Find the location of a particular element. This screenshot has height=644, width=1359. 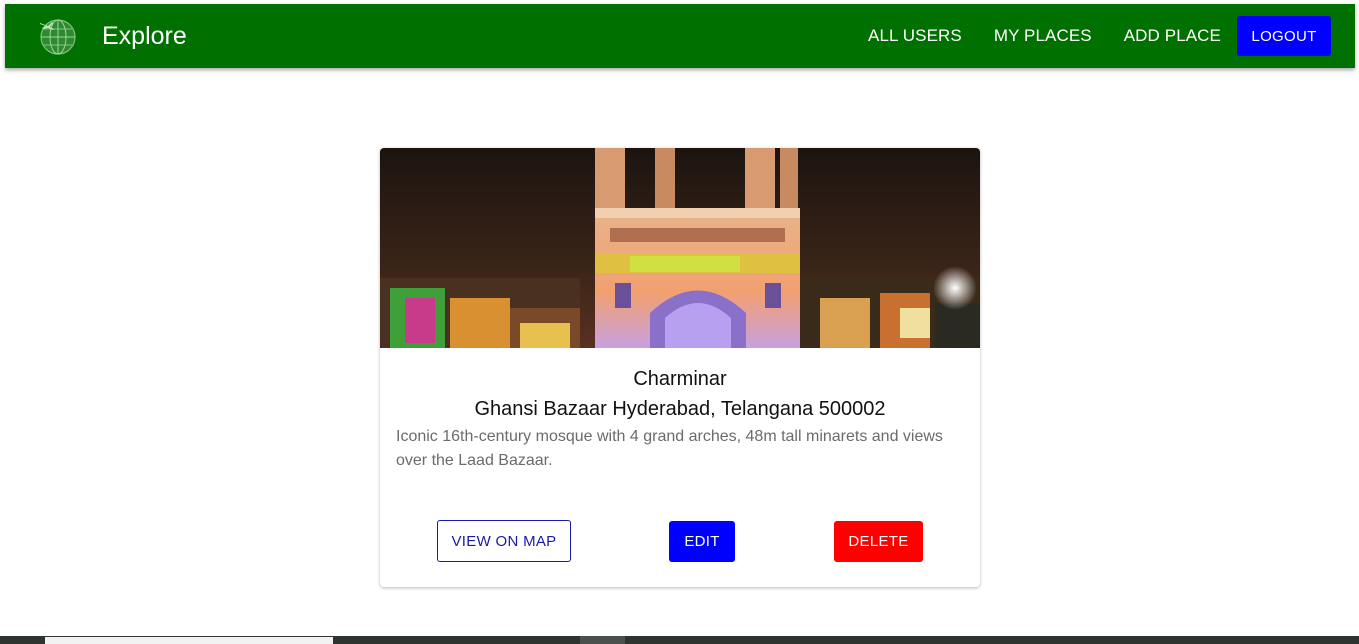

place-image is located at coordinates (680, 248).